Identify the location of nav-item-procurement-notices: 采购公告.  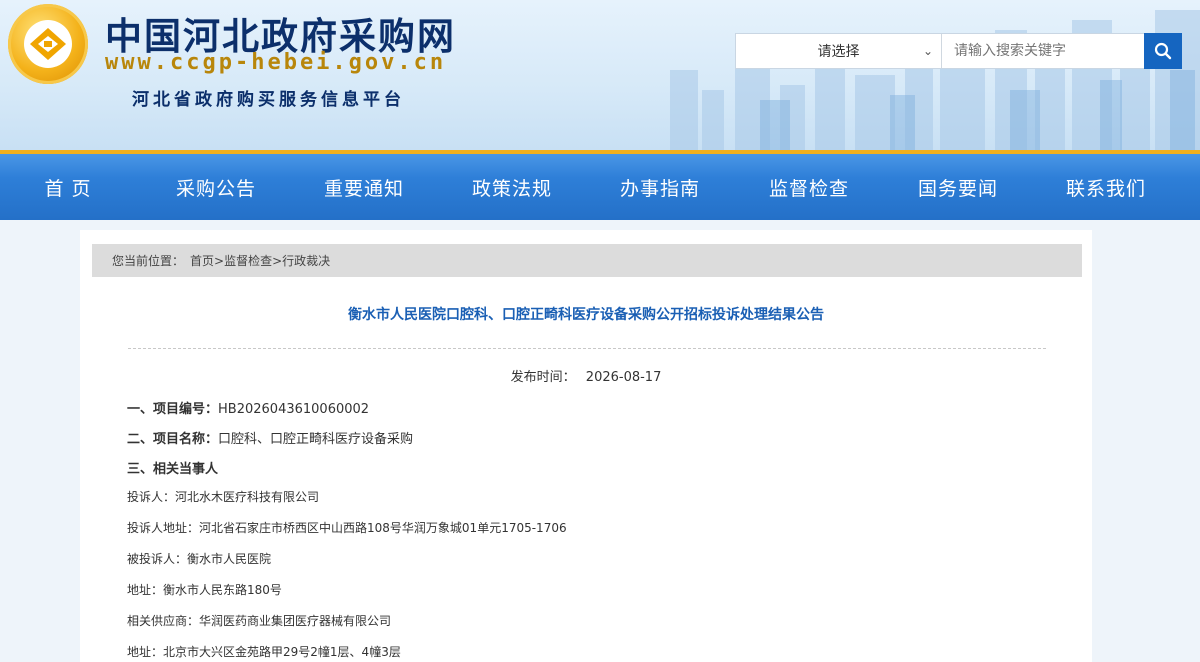
(216, 187).